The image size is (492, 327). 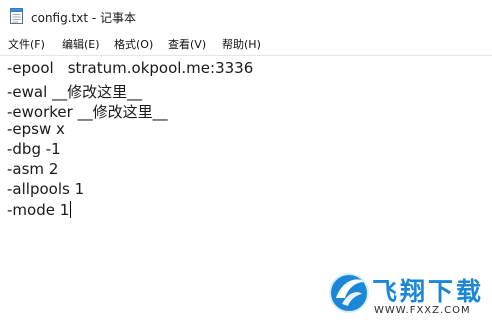 I want to click on editor-line: -allpools 1, so click(x=45, y=189).